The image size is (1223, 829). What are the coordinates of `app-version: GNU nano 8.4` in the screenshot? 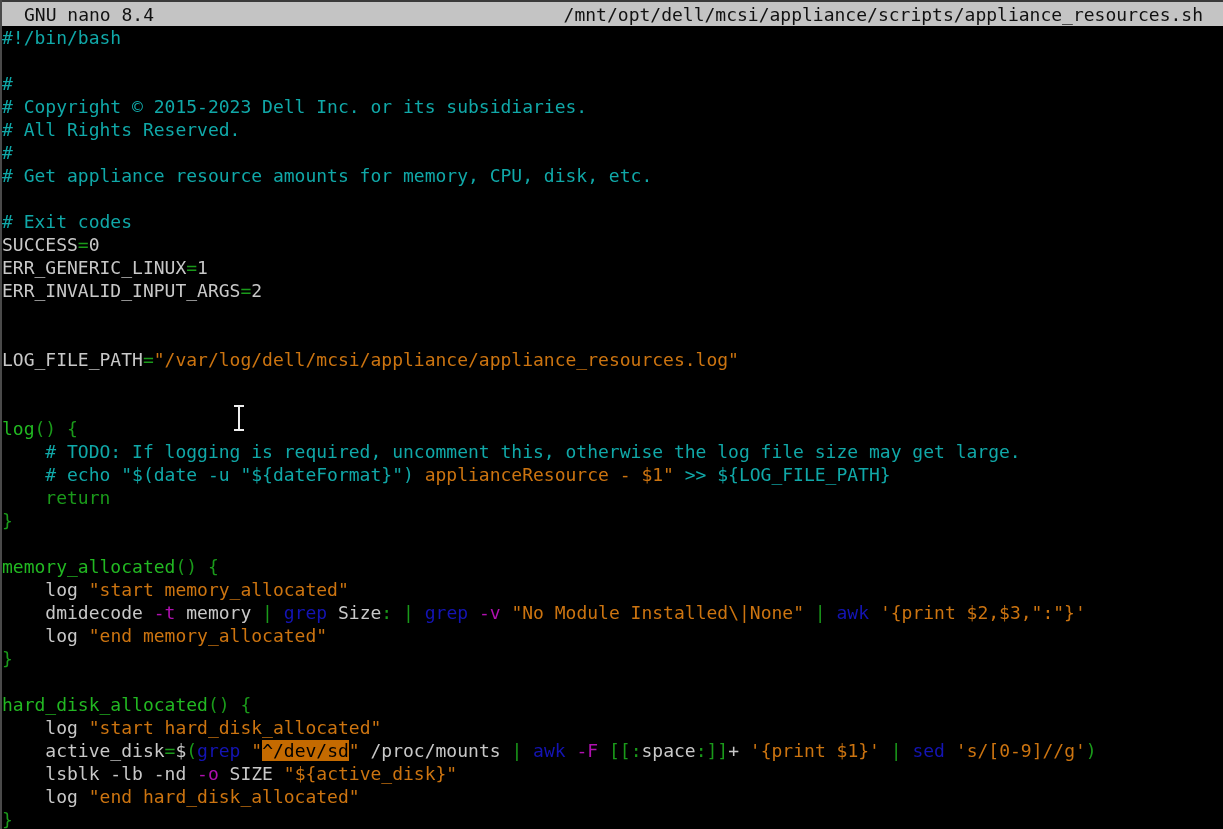 It's located at (89, 14).